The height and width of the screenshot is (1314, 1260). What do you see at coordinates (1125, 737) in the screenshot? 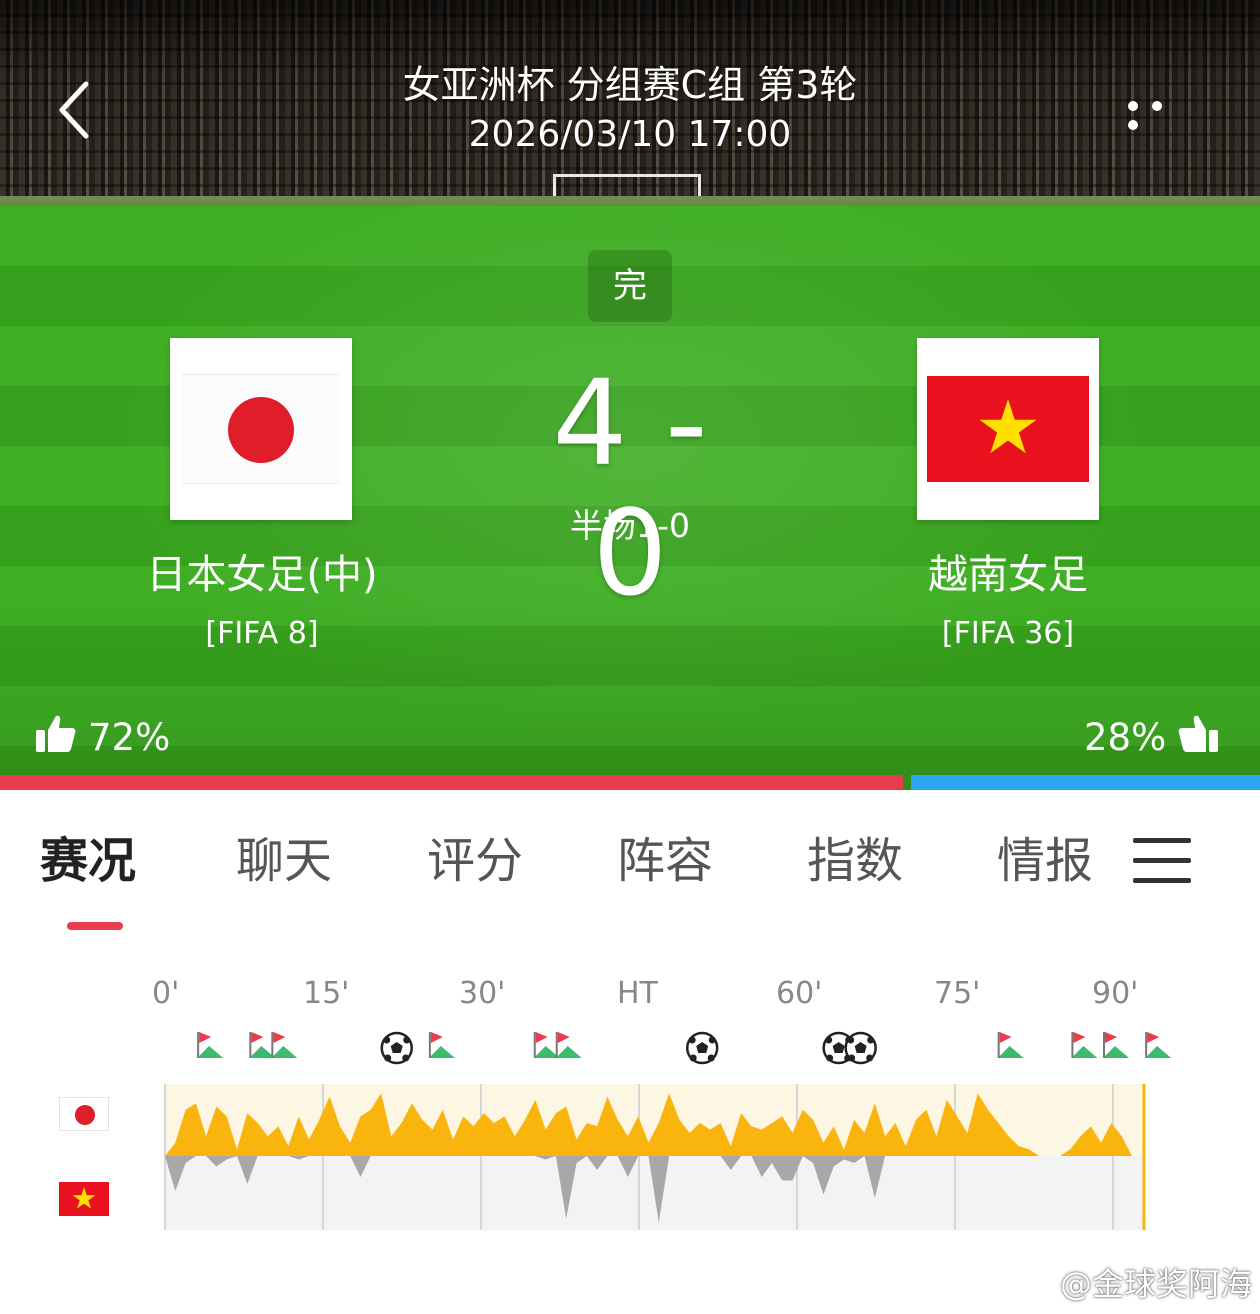
I see `away-support-percent: 28%` at bounding box center [1125, 737].